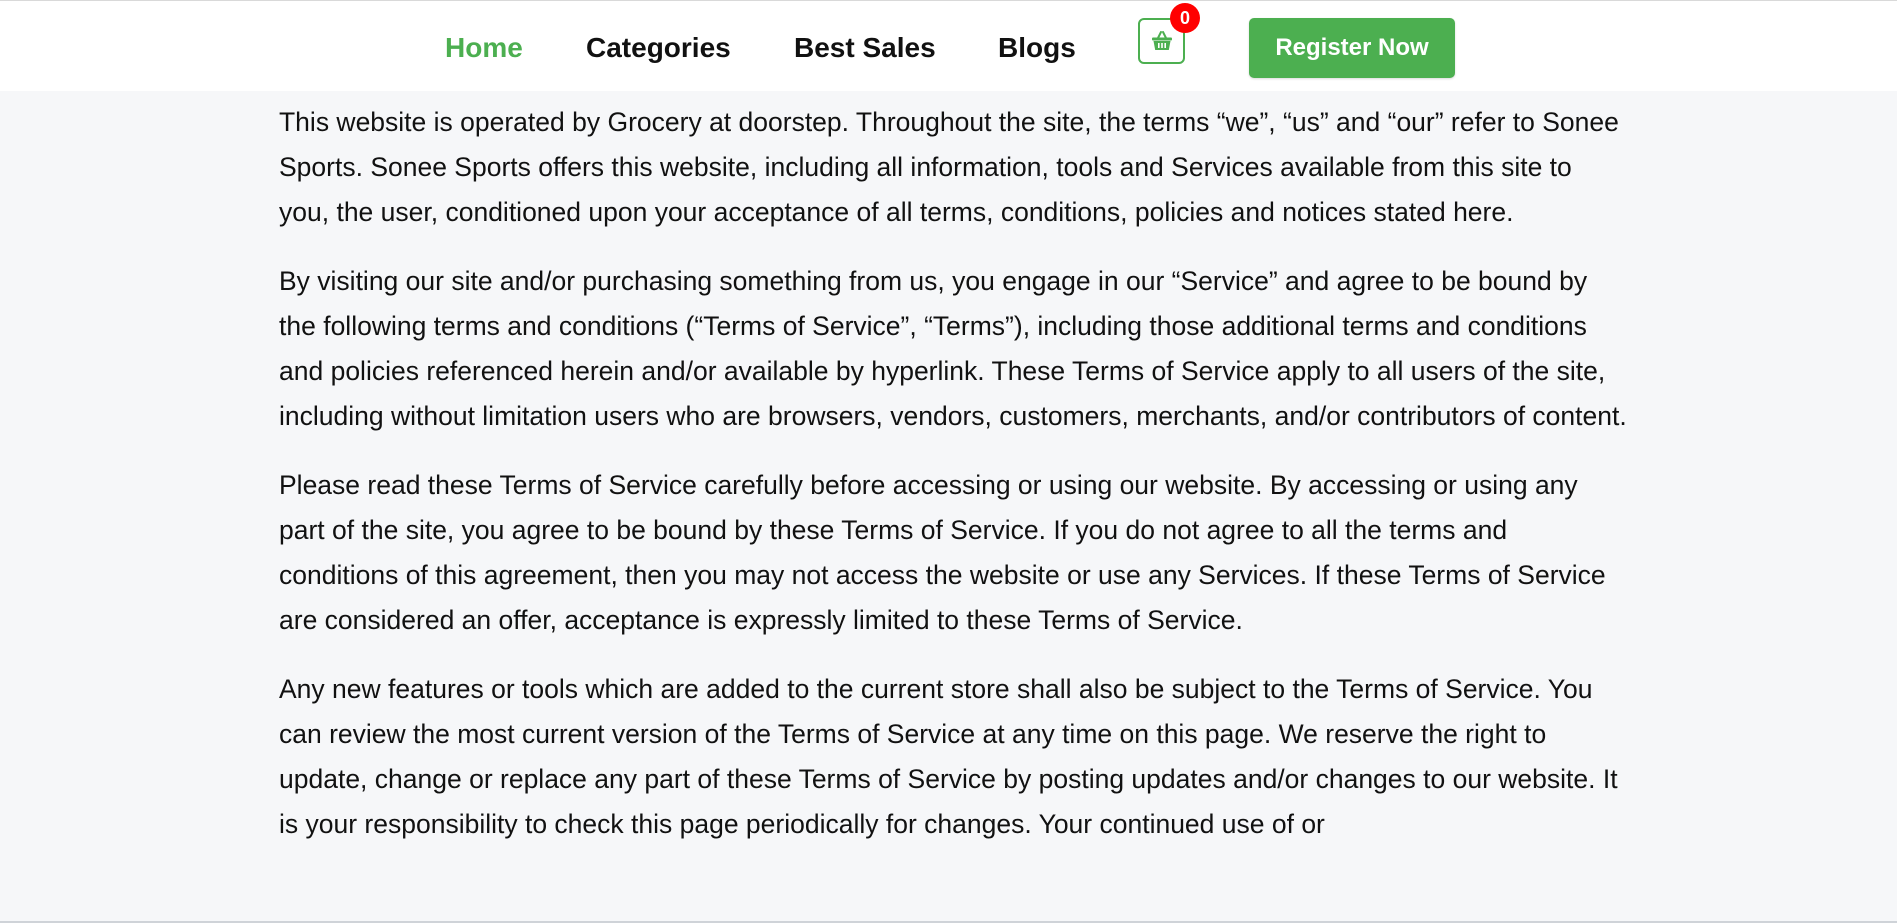 This screenshot has width=1897, height=923. Describe the element at coordinates (1162, 40) in the screenshot. I see `basket-icon` at that location.